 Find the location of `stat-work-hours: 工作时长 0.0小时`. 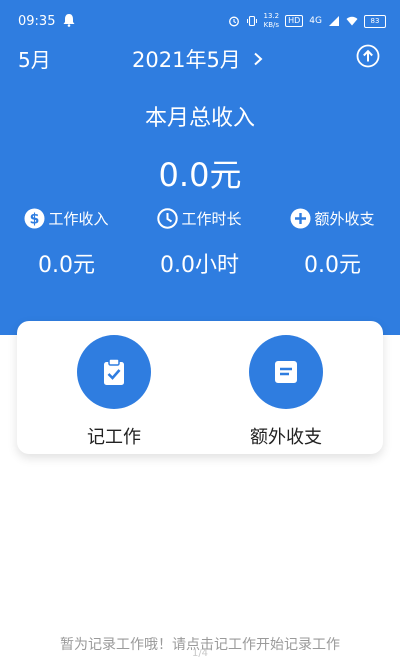

stat-work-hours: 工作时长 0.0小时 is located at coordinates (199, 242).